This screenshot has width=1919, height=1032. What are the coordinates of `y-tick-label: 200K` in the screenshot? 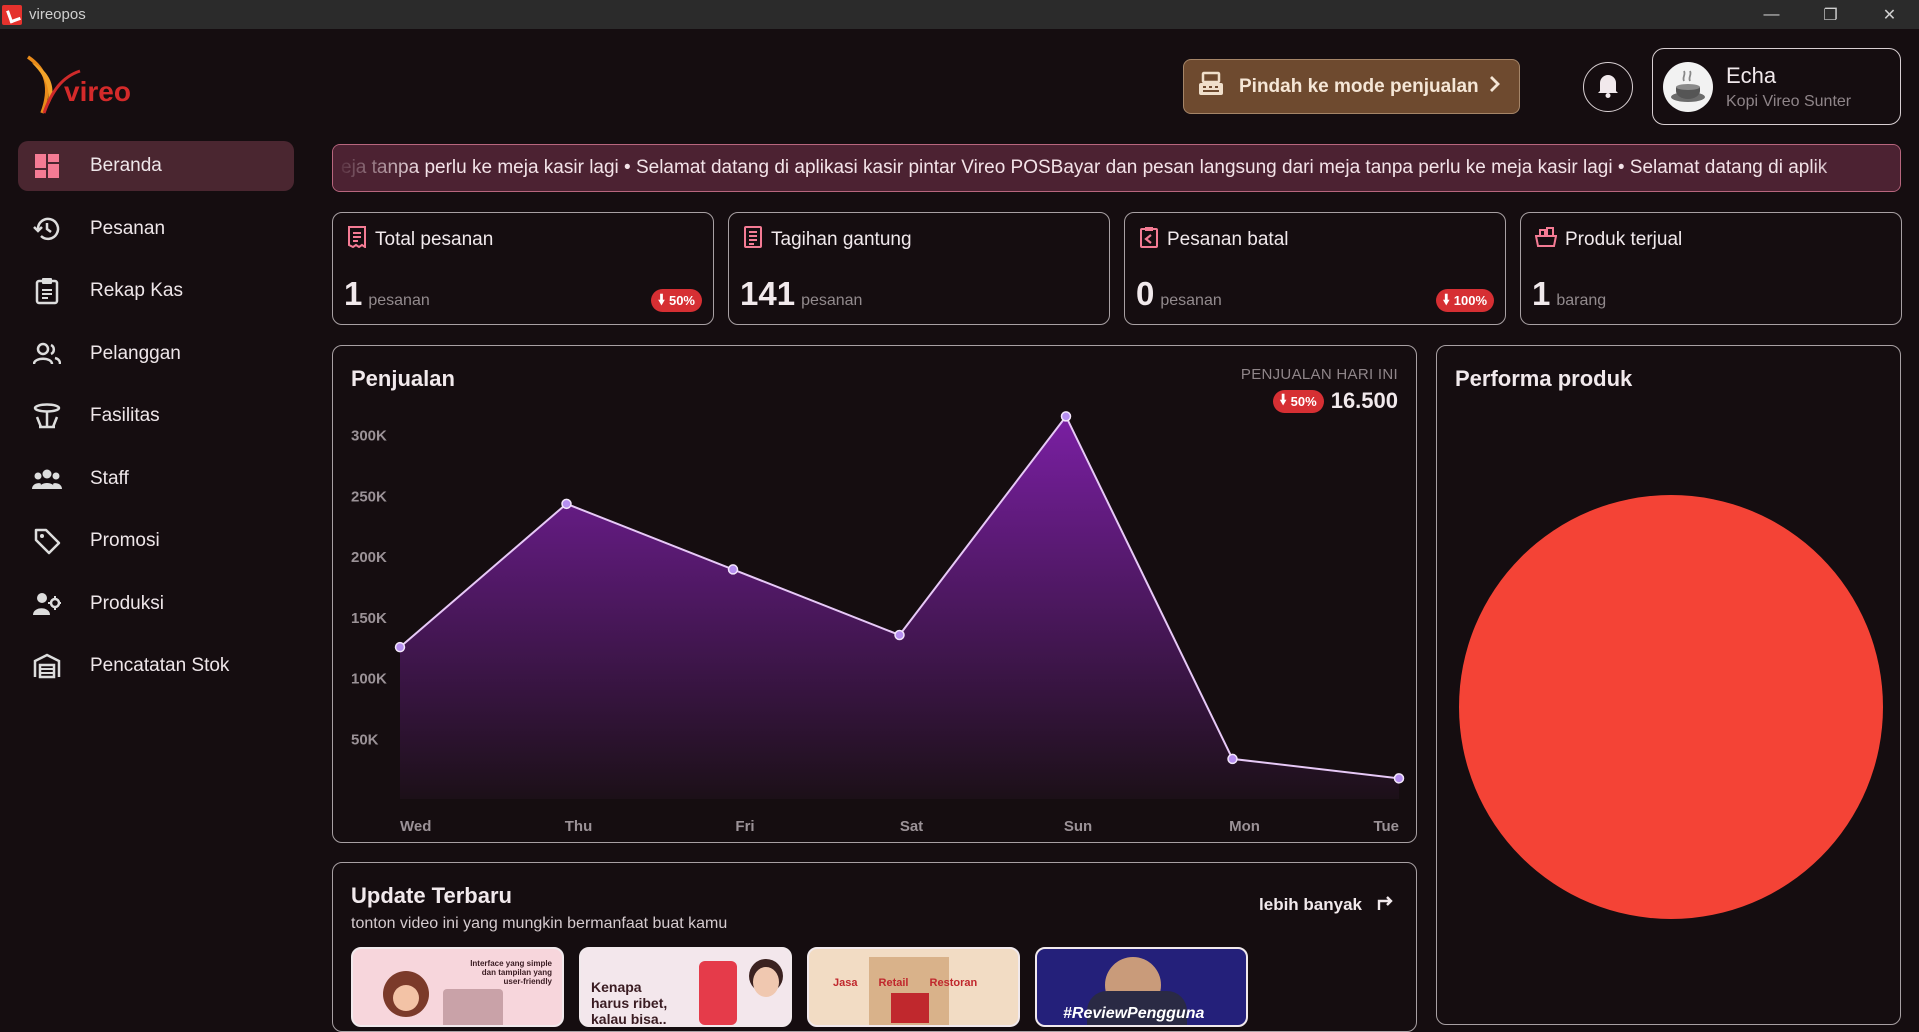 It's located at (369, 557).